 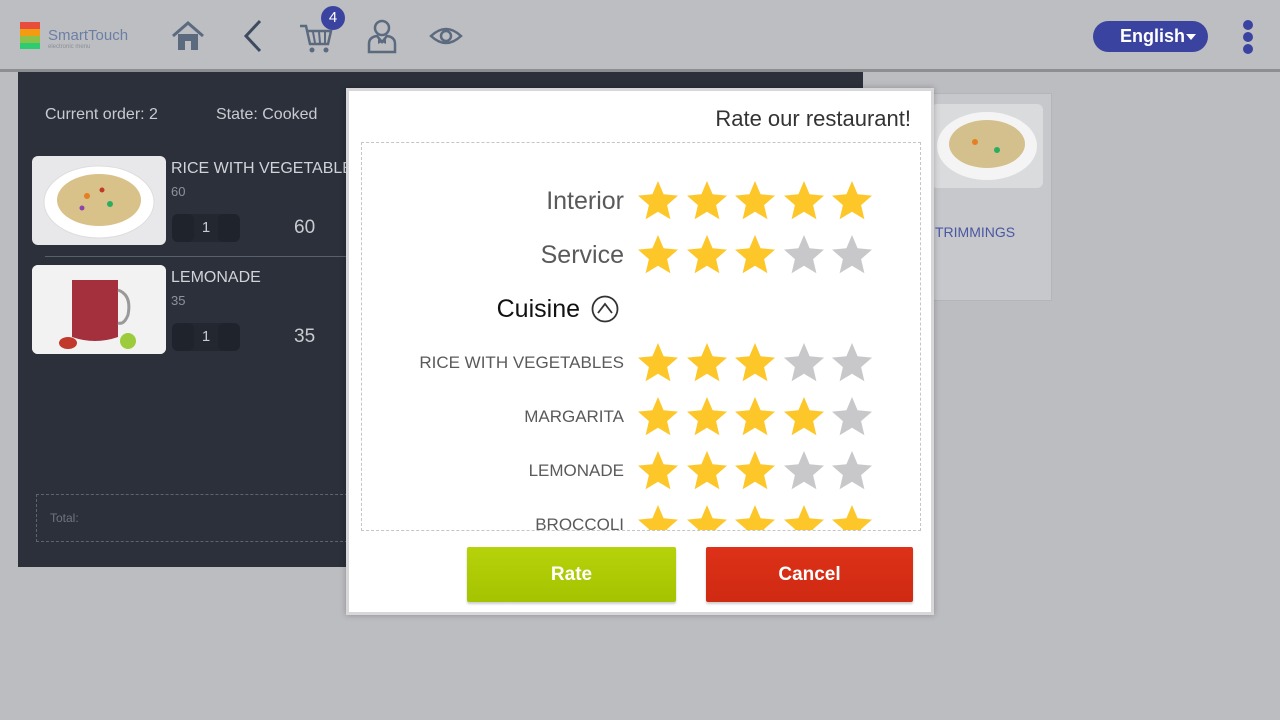 I want to click on rating-row-service: Service, so click(x=641, y=255).